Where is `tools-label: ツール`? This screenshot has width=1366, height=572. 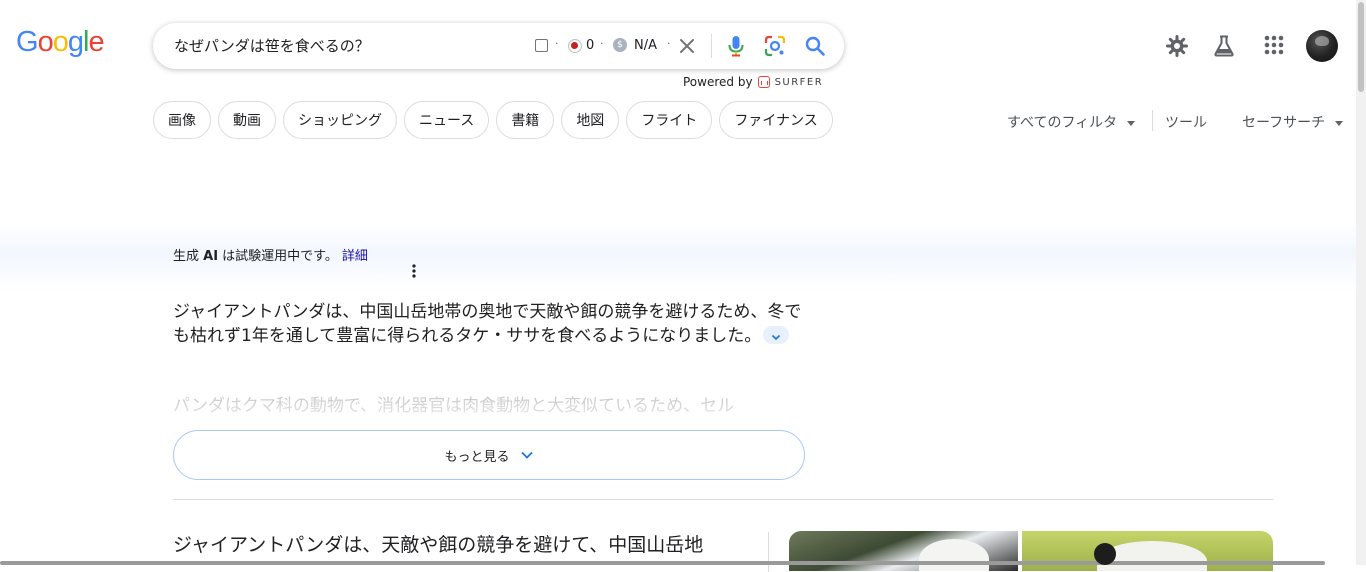
tools-label: ツール is located at coordinates (1186, 123).